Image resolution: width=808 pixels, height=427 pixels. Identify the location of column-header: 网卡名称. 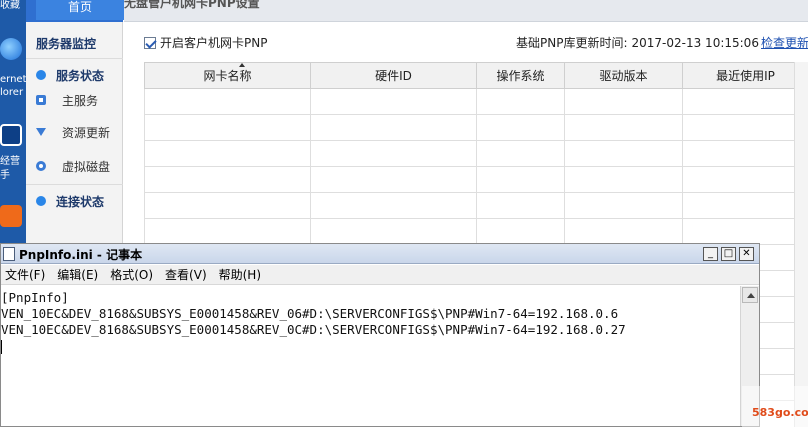
(227, 75).